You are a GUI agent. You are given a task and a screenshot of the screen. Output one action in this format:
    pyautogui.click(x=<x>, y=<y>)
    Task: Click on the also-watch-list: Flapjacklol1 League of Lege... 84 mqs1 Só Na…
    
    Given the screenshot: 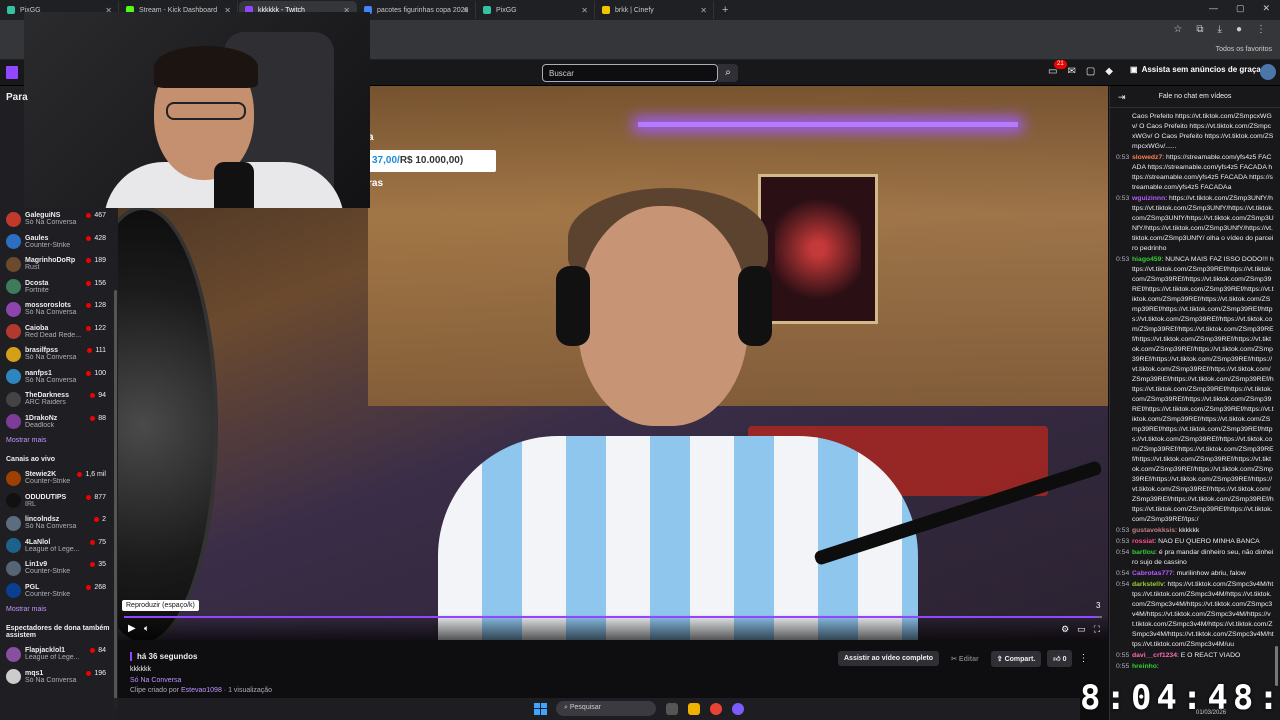 What is the action you would take?
    pyautogui.click(x=59, y=665)
    